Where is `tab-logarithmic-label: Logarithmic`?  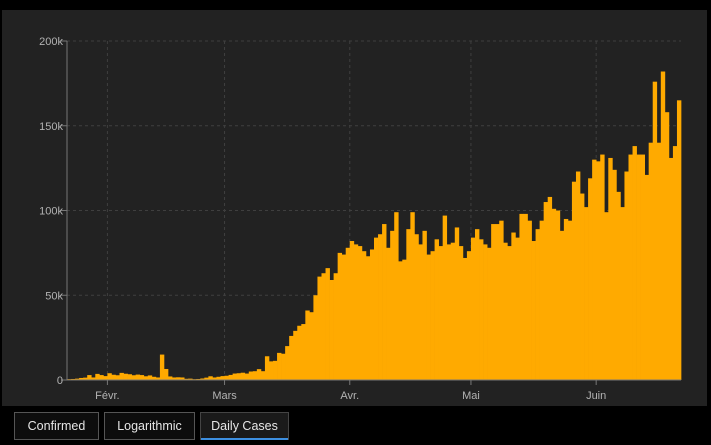
tab-logarithmic-label: Logarithmic is located at coordinates (149, 426).